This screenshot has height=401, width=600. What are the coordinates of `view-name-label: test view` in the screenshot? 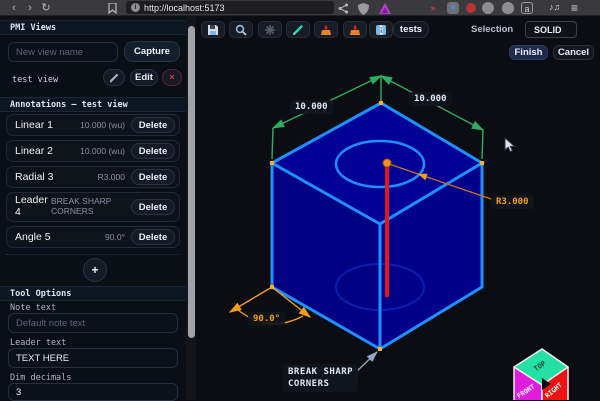 It's located at (35, 80).